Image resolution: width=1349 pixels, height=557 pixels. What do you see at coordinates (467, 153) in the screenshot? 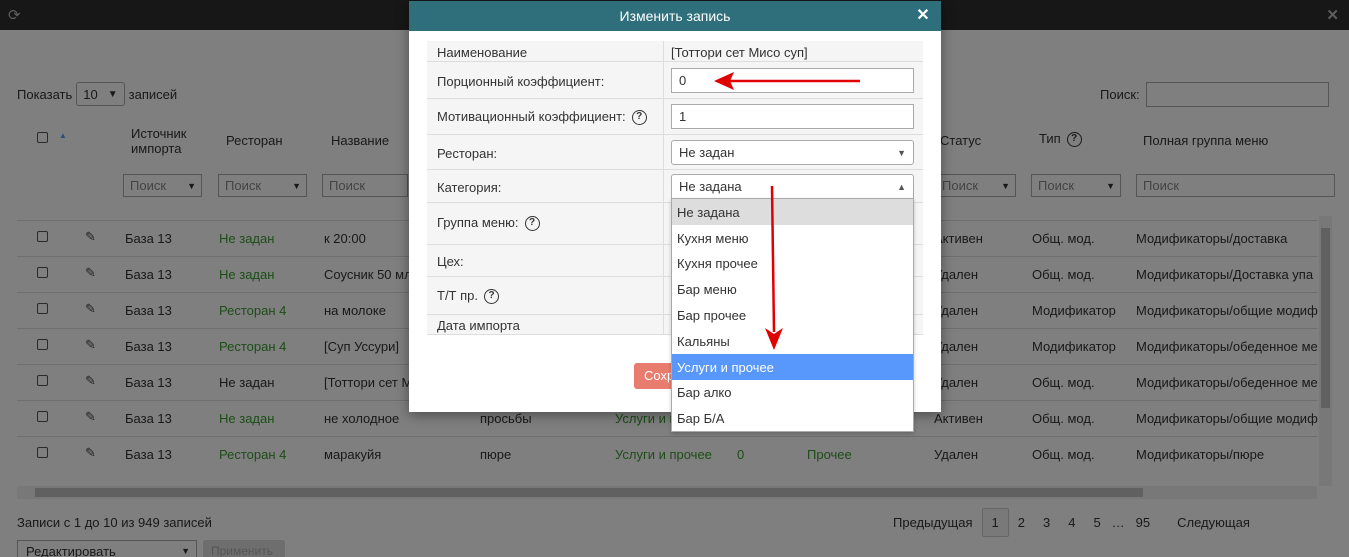
I see `restaurant-label: Ресторан:` at bounding box center [467, 153].